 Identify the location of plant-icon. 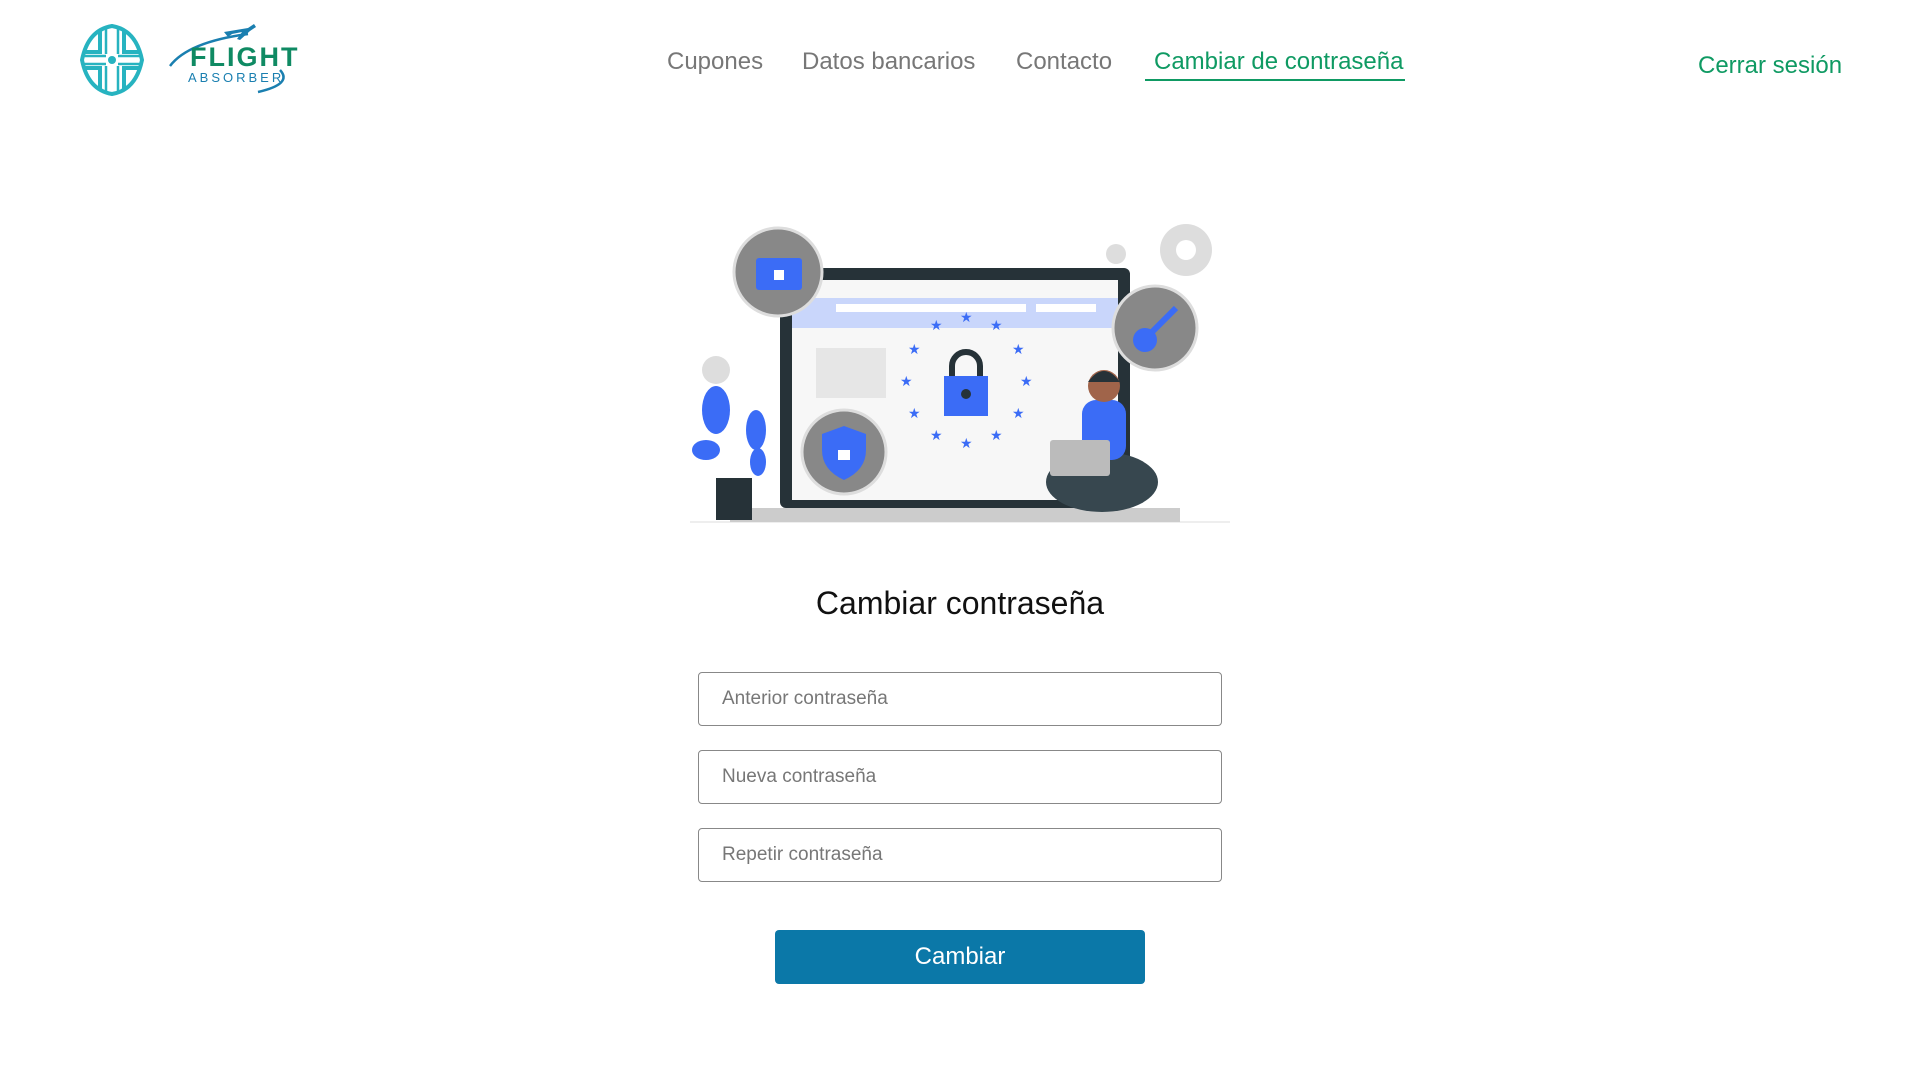
(729, 453).